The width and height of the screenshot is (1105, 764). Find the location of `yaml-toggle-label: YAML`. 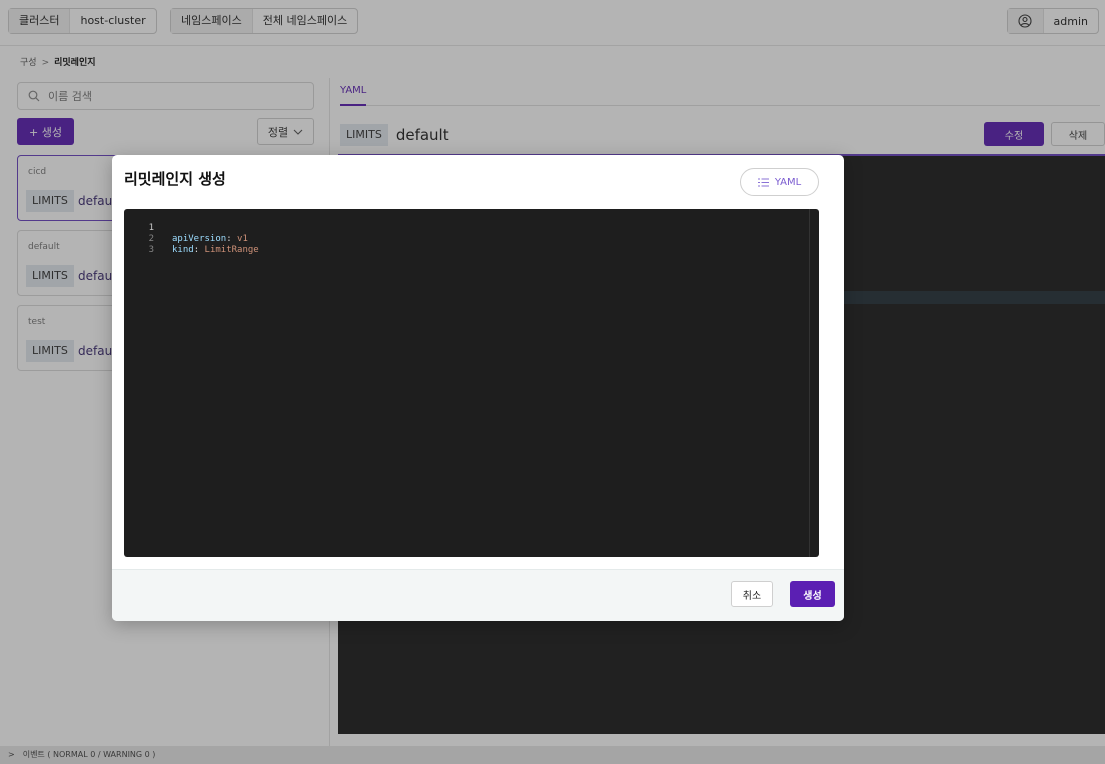

yaml-toggle-label: YAML is located at coordinates (788, 182).